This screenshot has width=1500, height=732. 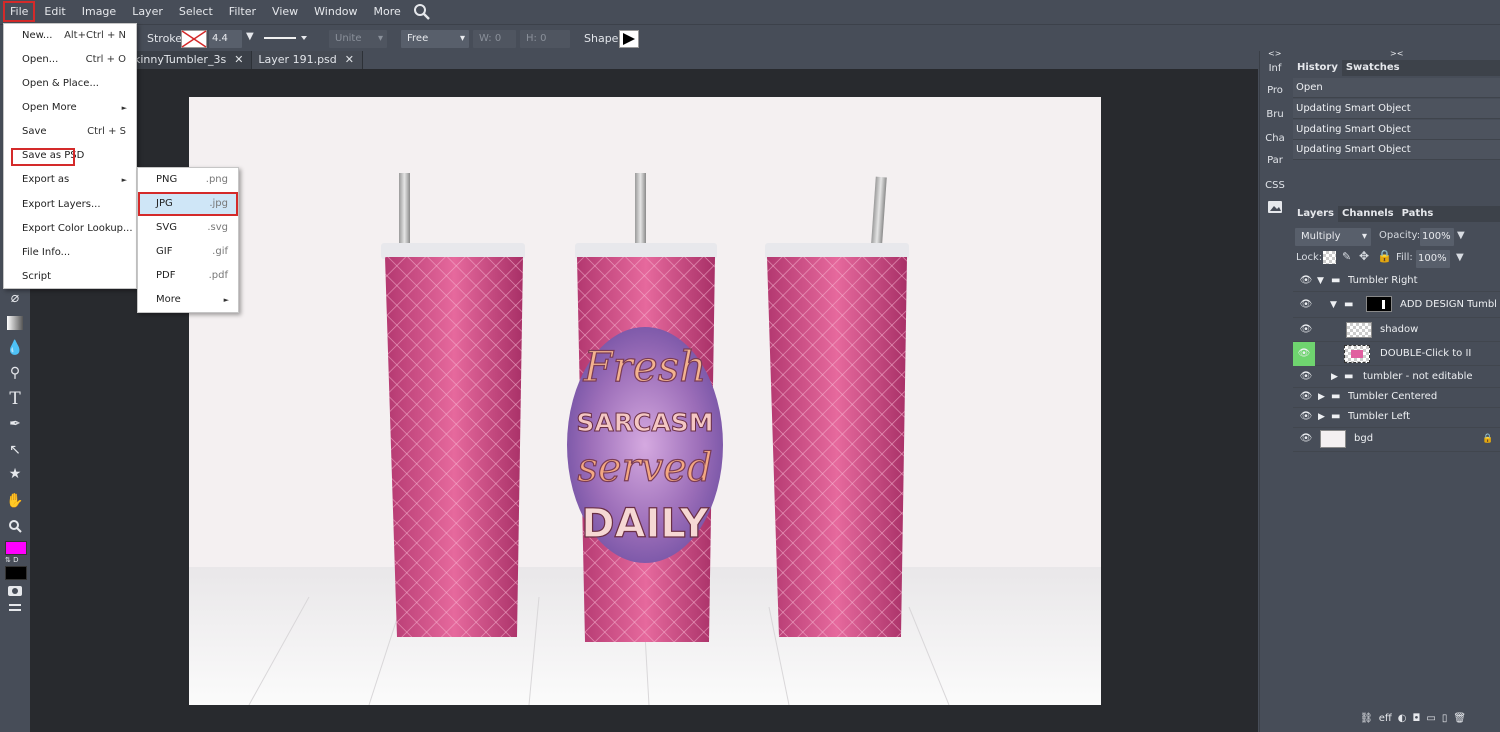 What do you see at coordinates (188, 180) in the screenshot?
I see `export-png: PNG .png` at bounding box center [188, 180].